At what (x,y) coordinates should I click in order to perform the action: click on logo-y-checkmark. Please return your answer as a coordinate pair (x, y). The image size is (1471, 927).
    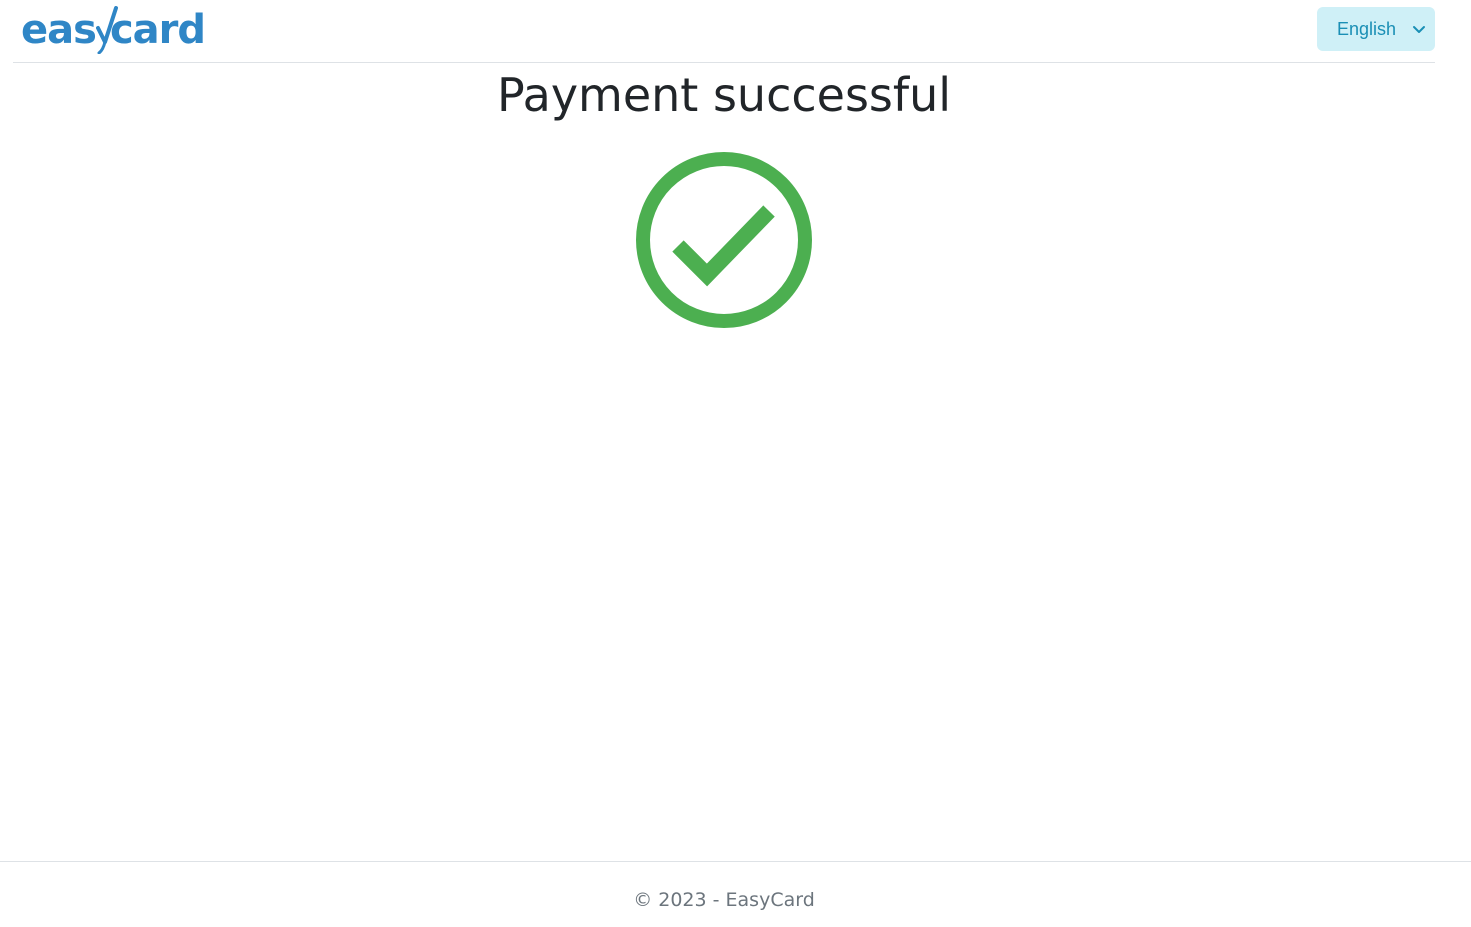
    Looking at the image, I should click on (106, 30).